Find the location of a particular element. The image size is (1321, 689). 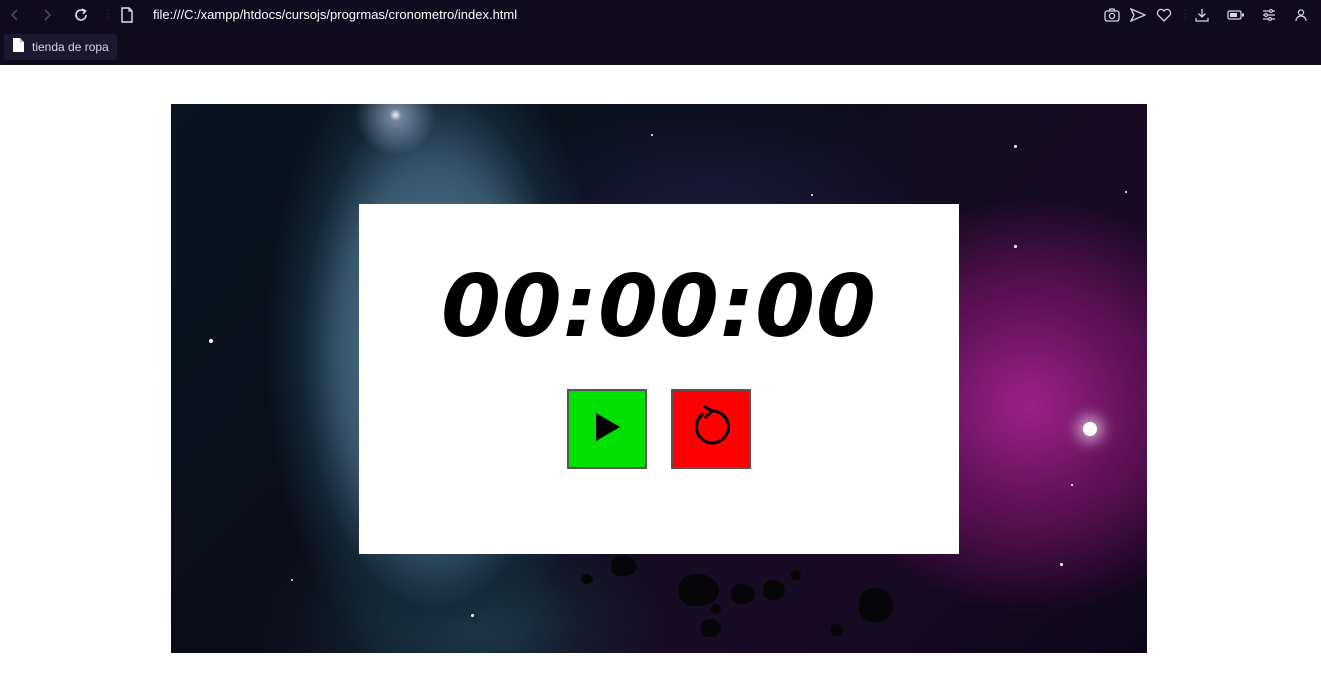

reload-icon is located at coordinates (81, 15).